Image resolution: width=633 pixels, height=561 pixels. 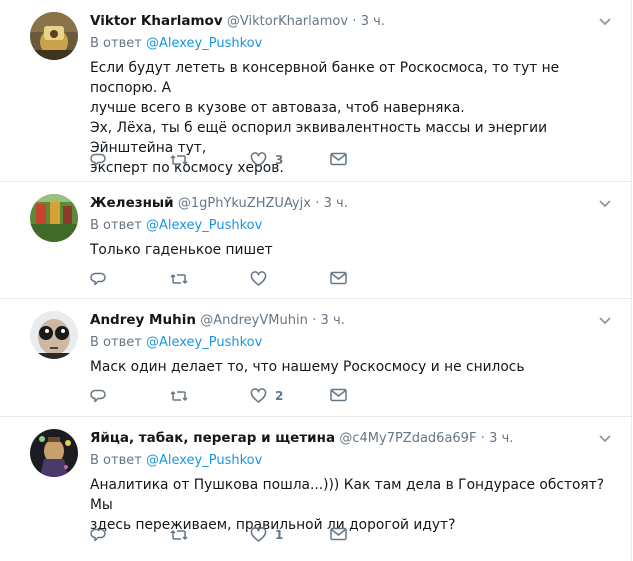 What do you see at coordinates (287, 21) in the screenshot?
I see `author-username: @ViktorKharlamov` at bounding box center [287, 21].